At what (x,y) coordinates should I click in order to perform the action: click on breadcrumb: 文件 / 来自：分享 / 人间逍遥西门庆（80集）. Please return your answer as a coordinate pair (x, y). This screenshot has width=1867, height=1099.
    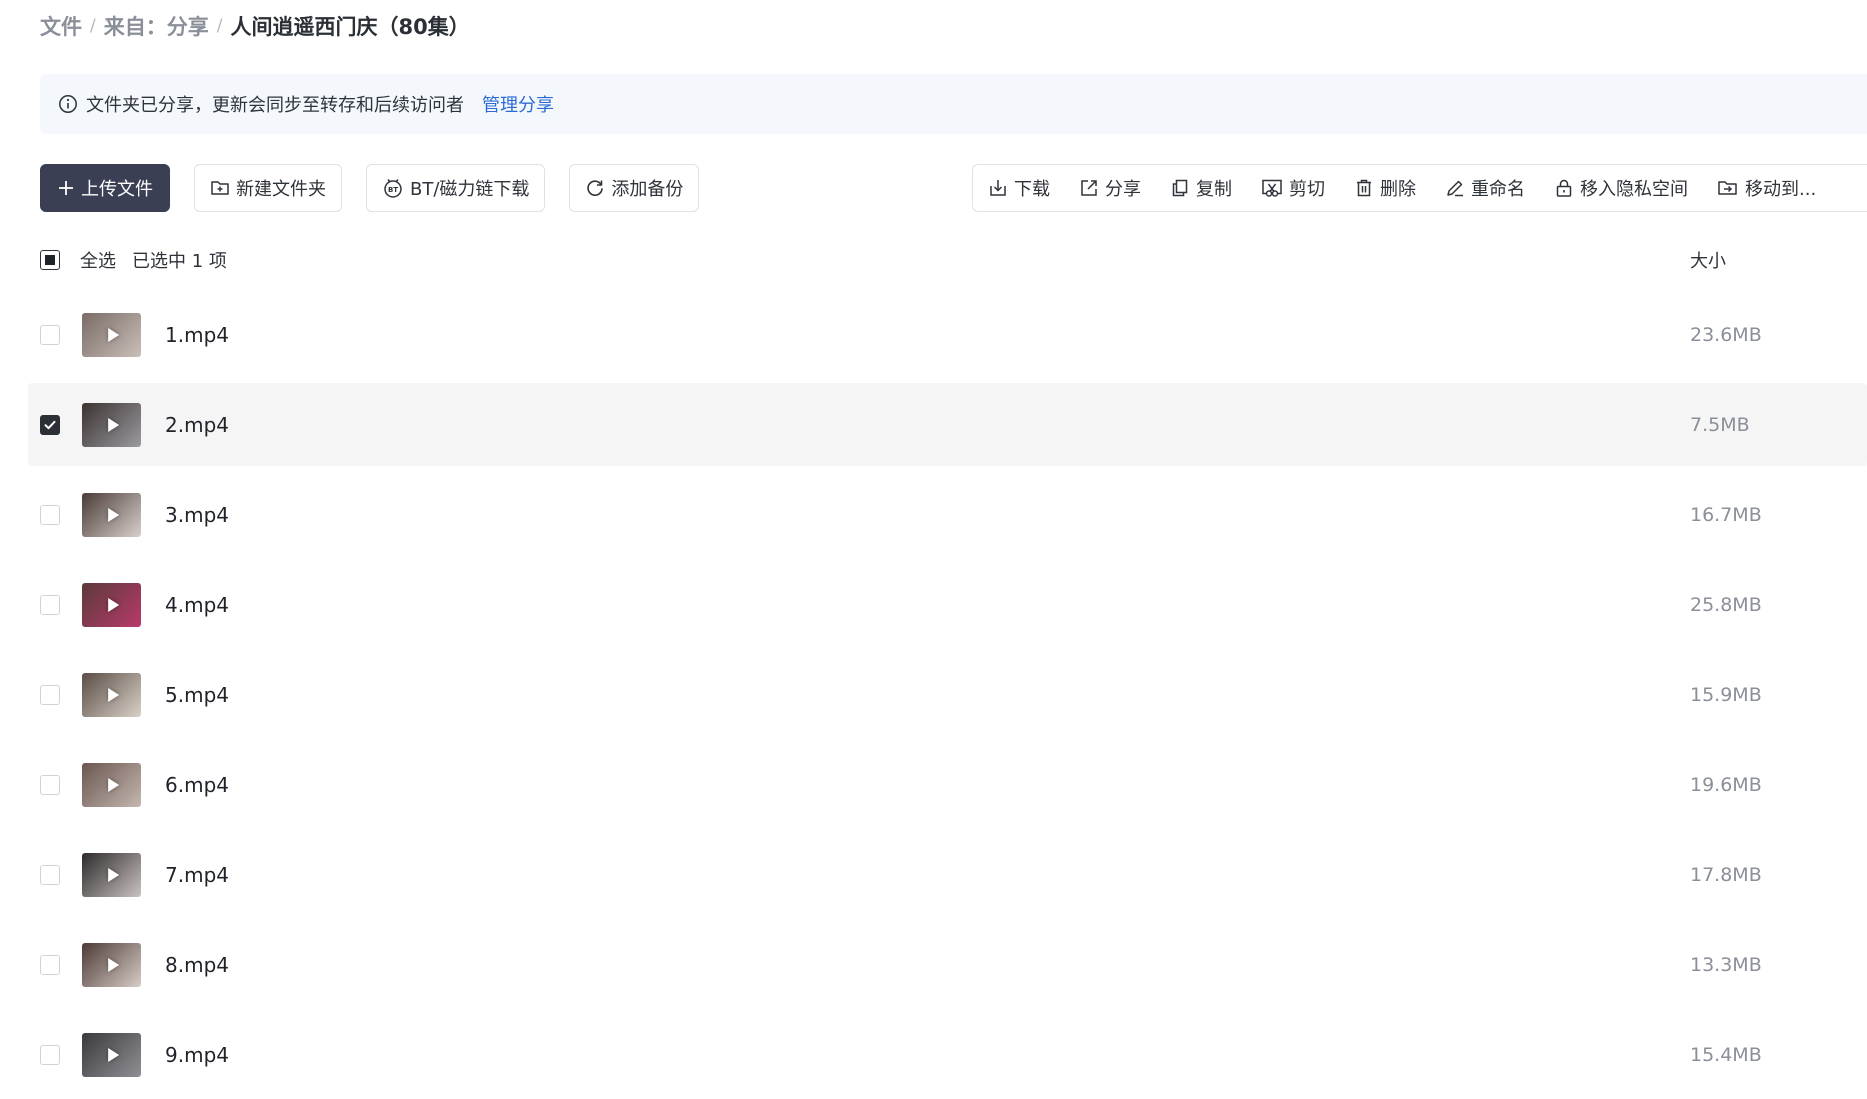
    Looking at the image, I should click on (255, 26).